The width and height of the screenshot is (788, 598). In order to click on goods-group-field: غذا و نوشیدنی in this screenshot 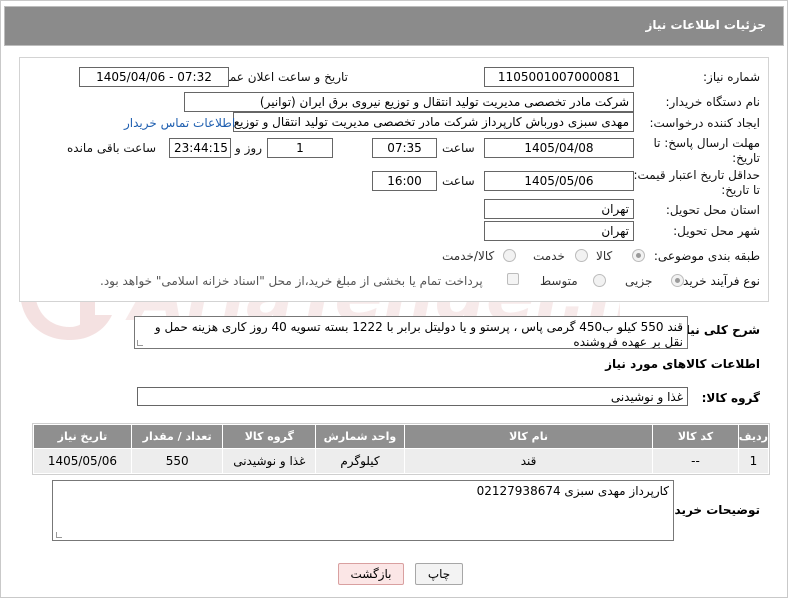, I will do `click(412, 396)`.